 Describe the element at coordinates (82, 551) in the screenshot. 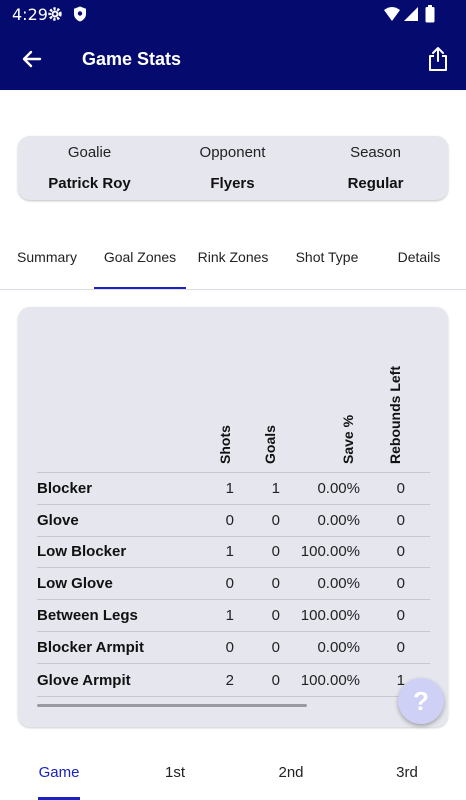

I see `row-zone-name: Low Blocker` at that location.